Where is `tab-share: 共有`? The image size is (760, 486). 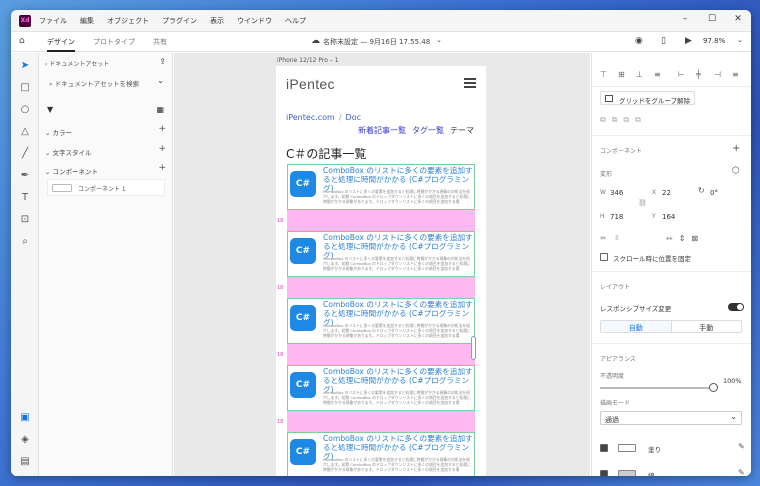
tab-share: 共有 is located at coordinates (160, 42).